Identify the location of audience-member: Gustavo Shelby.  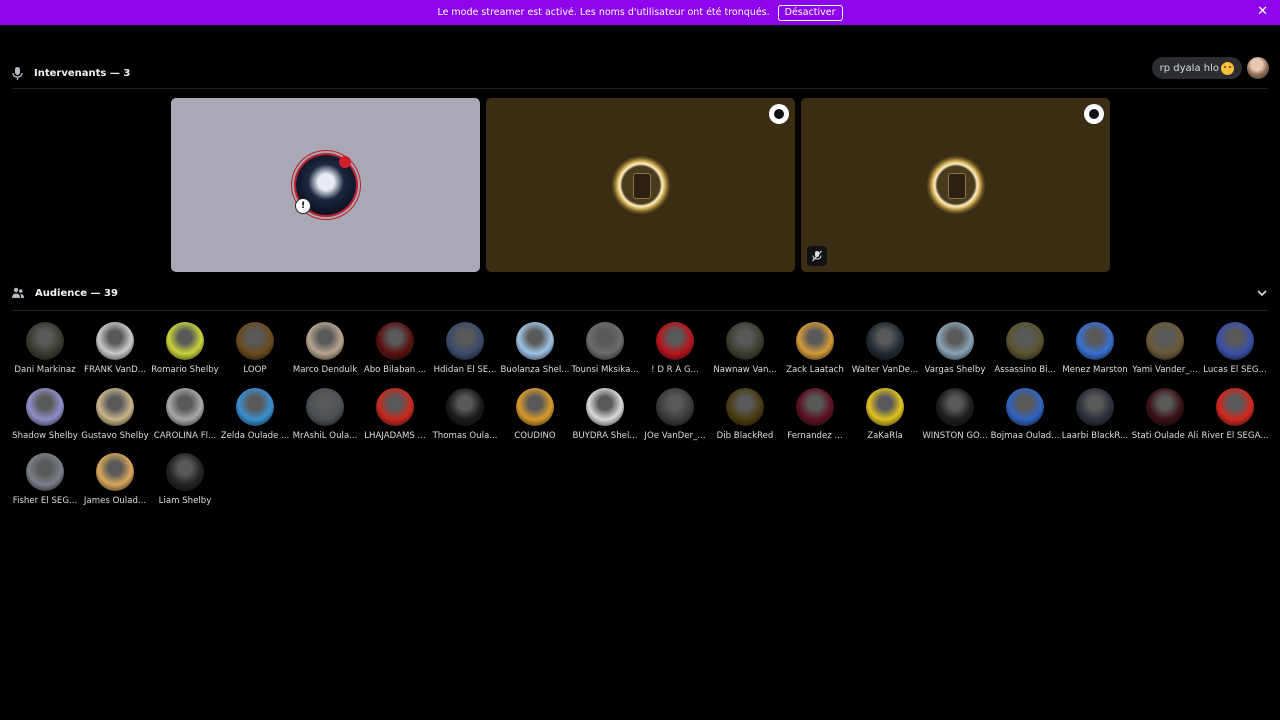
(115, 420).